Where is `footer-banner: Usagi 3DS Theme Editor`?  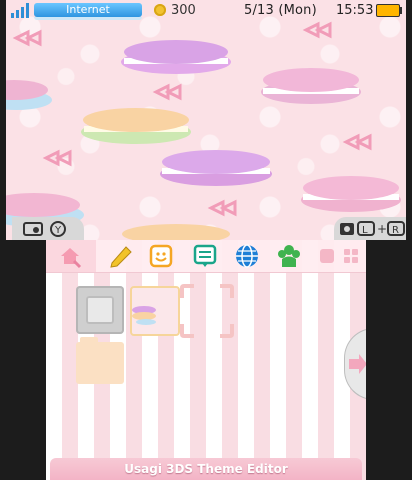
footer-banner: Usagi 3DS Theme Editor is located at coordinates (206, 469).